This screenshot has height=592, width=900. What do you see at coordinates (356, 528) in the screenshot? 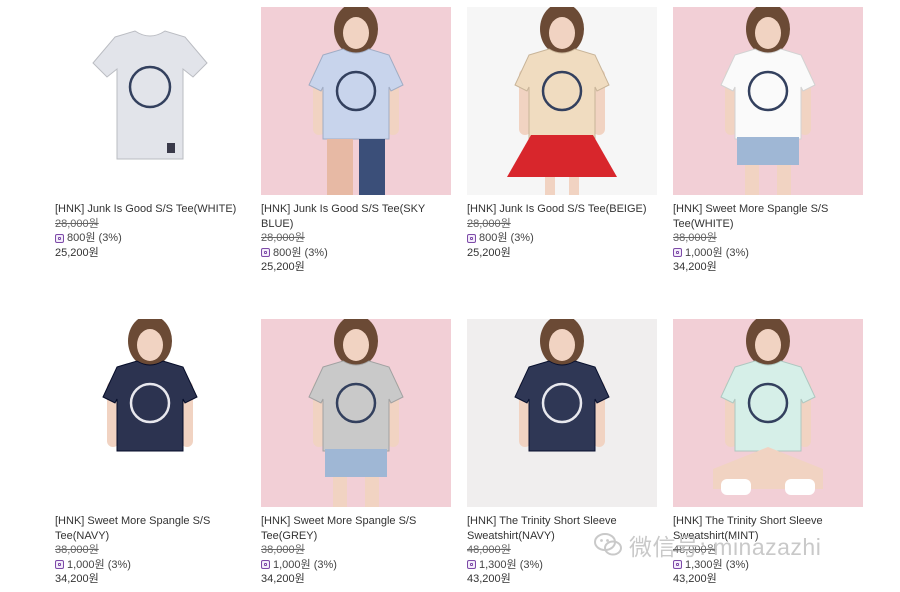
I see `product-name: [HNK] Sweet More Spangle S/S Tee(GREY)` at bounding box center [356, 528].